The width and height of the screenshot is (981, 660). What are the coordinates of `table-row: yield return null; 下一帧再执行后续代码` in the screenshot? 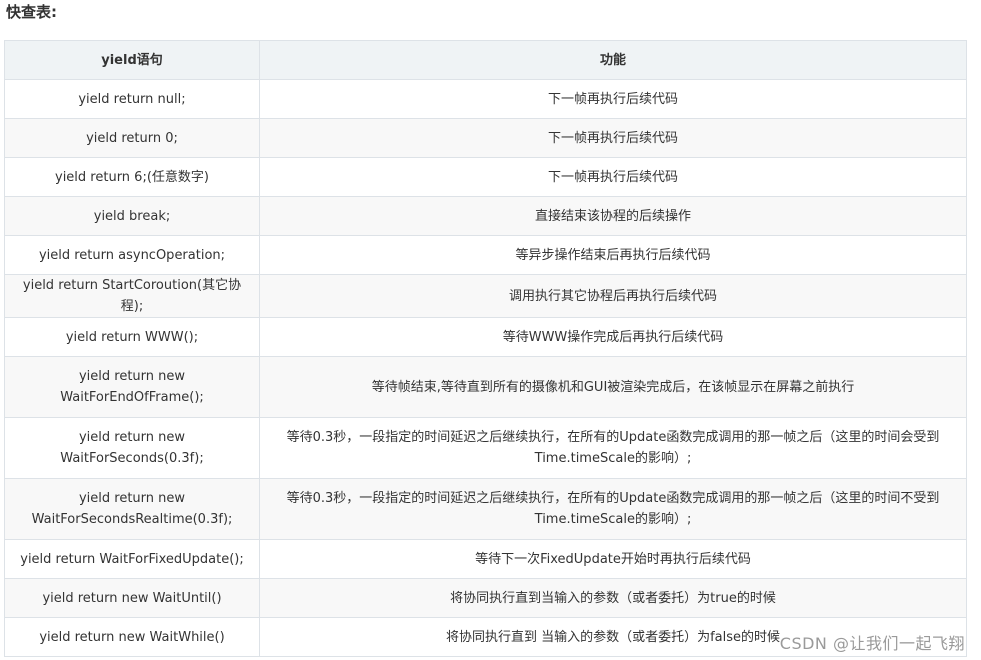 It's located at (485, 99).